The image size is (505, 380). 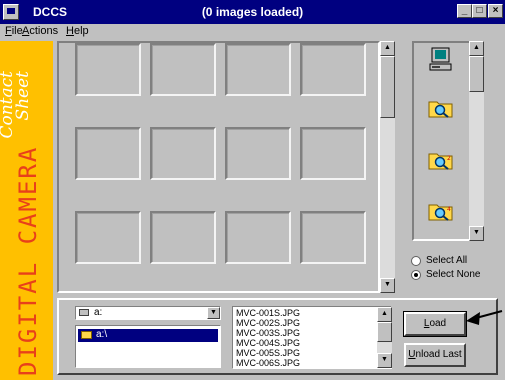 What do you see at coordinates (464, 11) in the screenshot?
I see `minimize-button: _` at bounding box center [464, 11].